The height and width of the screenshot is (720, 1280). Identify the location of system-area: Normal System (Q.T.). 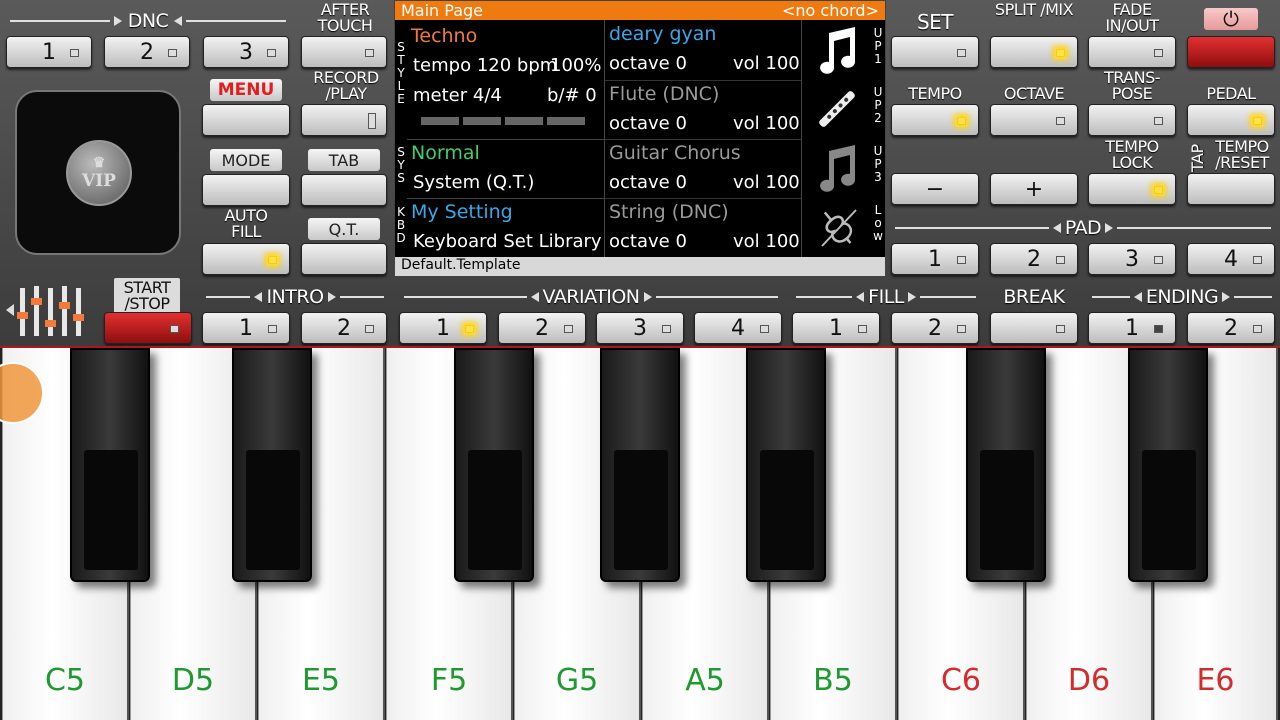
(505, 169).